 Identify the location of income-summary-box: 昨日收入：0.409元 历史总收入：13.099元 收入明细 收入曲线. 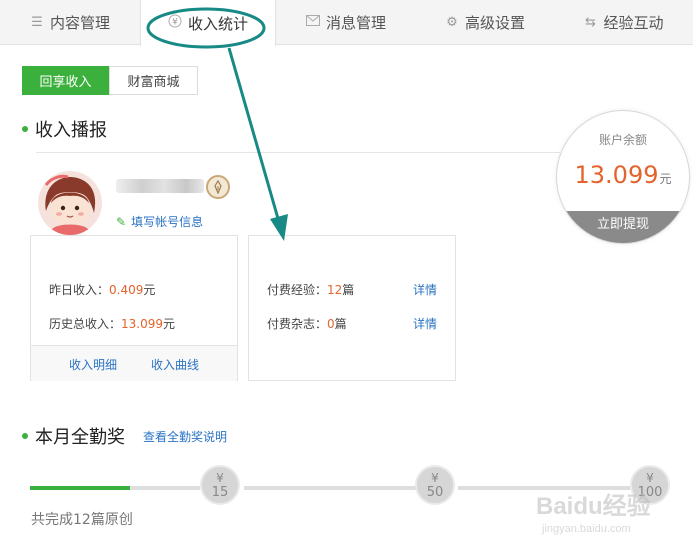
(134, 308).